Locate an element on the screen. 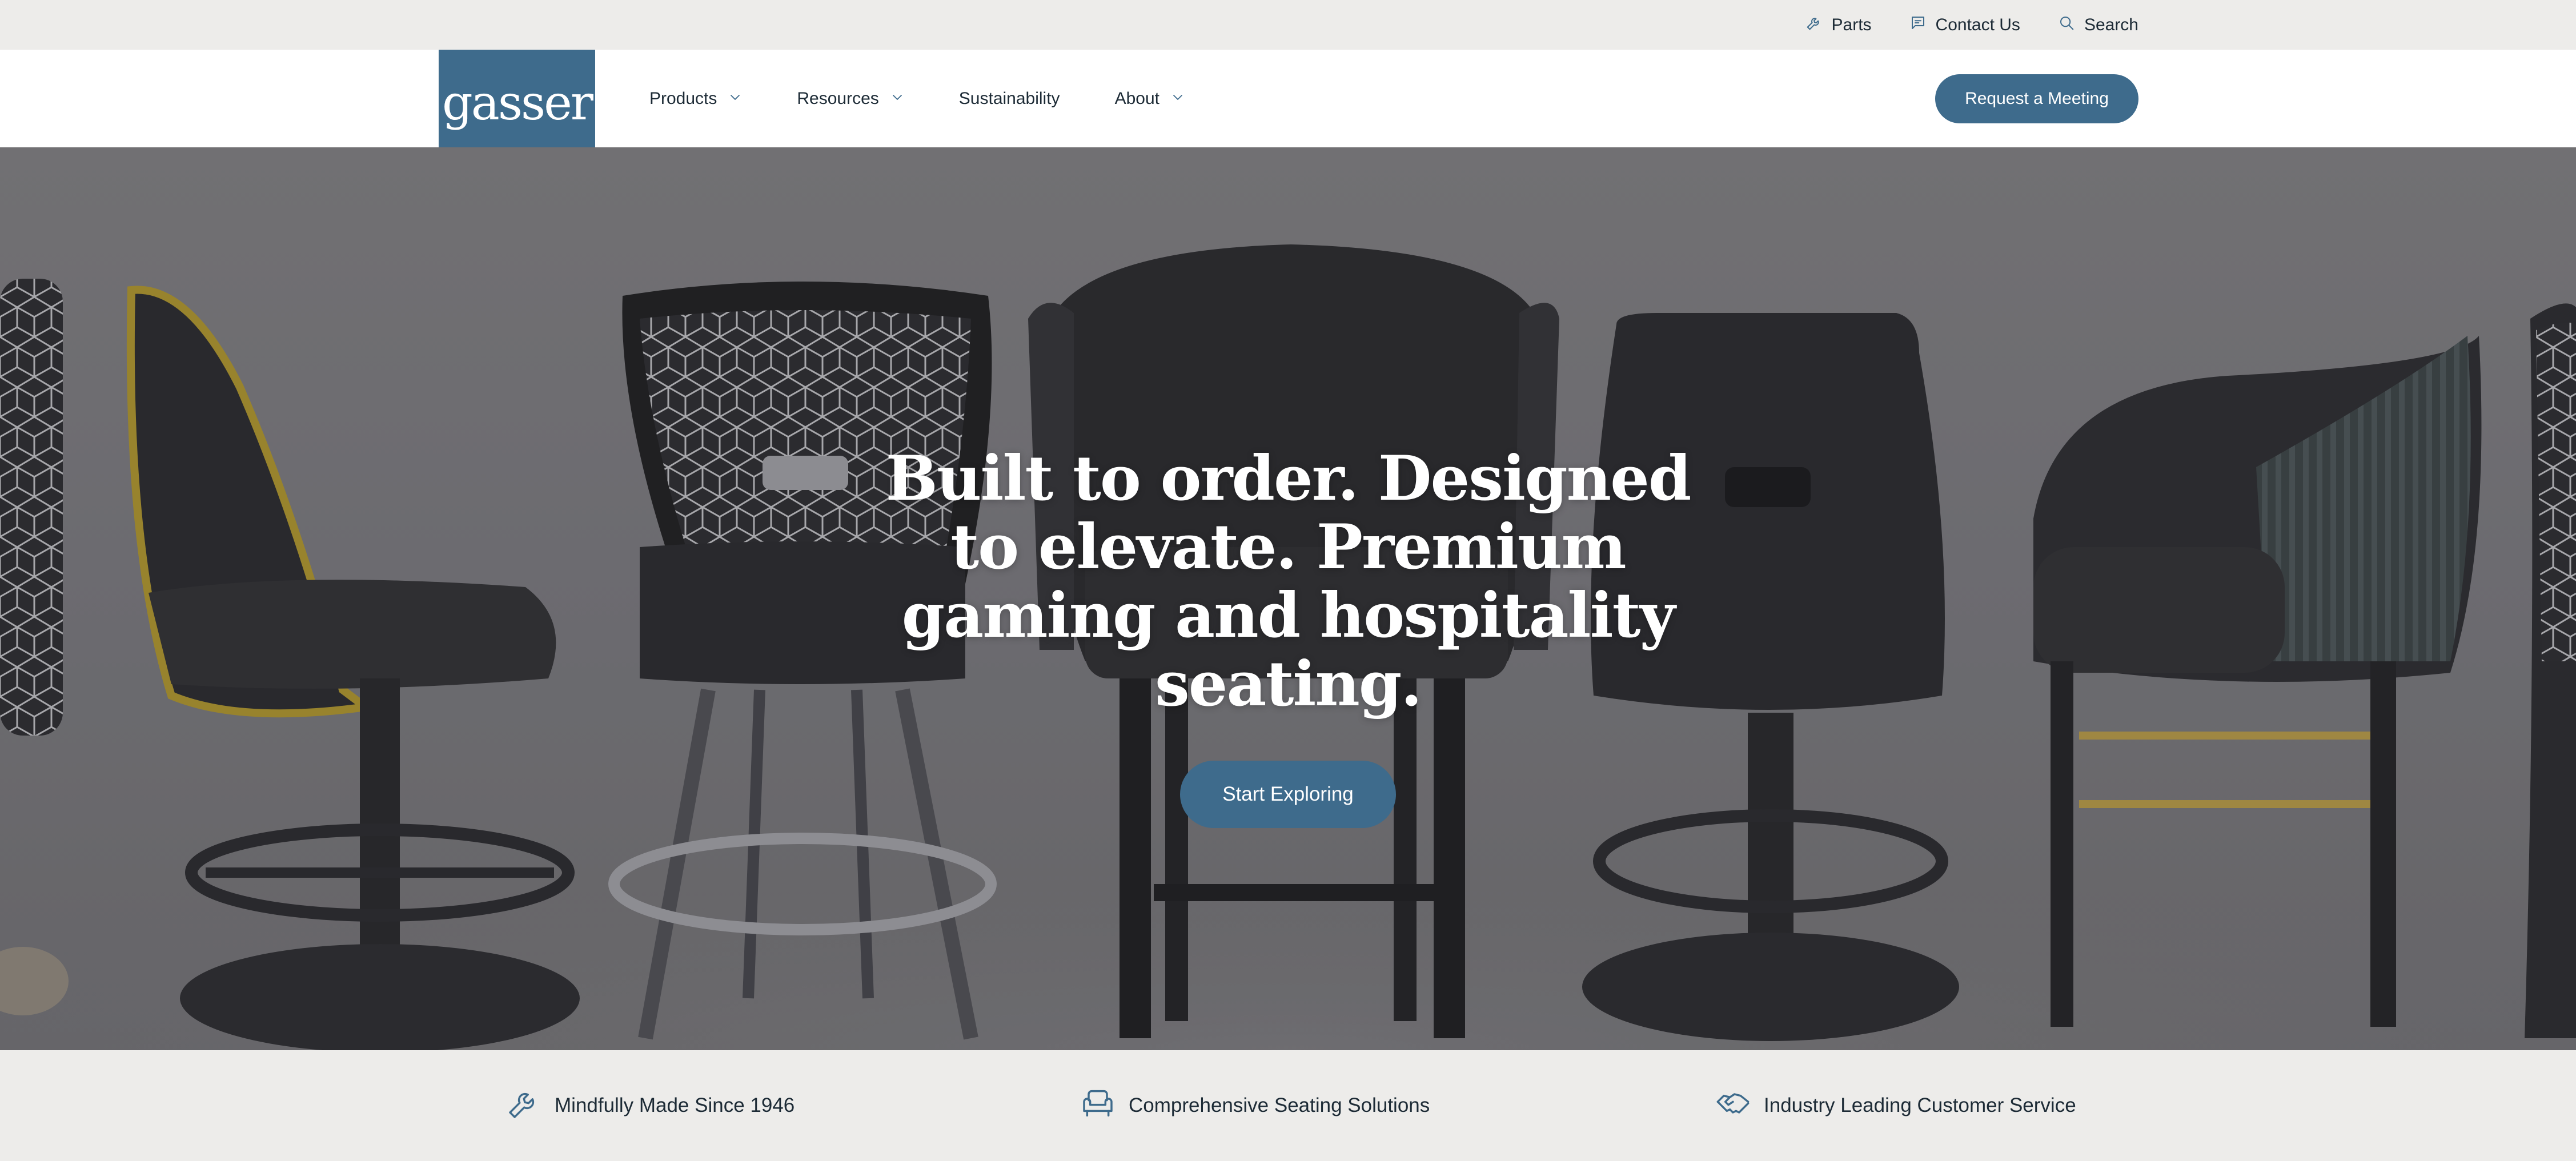 Image resolution: width=2576 pixels, height=1161 pixels. feature-mindfully-made: Mindfully Made Since 1946 is located at coordinates (650, 1106).